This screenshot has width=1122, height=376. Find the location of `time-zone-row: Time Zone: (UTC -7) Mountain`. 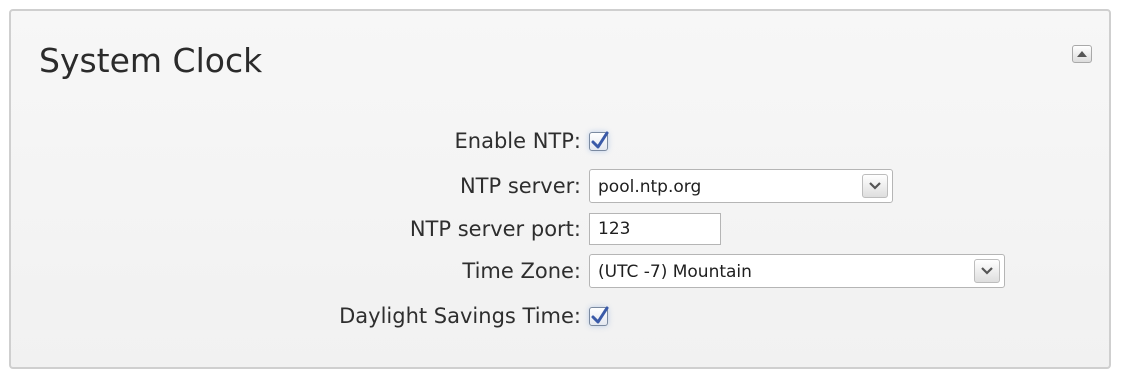

time-zone-row: Time Zone: (UTC -7) Mountain is located at coordinates (561, 271).